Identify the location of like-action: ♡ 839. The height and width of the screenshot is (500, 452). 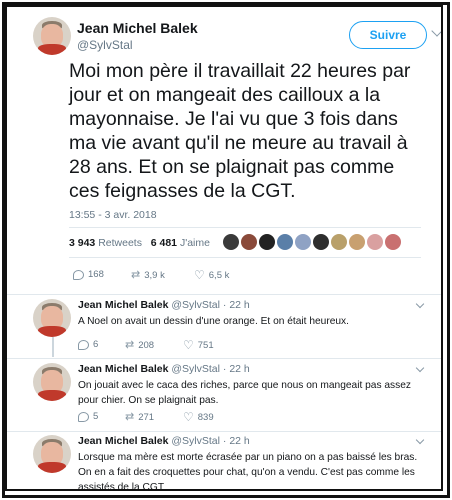
(198, 417).